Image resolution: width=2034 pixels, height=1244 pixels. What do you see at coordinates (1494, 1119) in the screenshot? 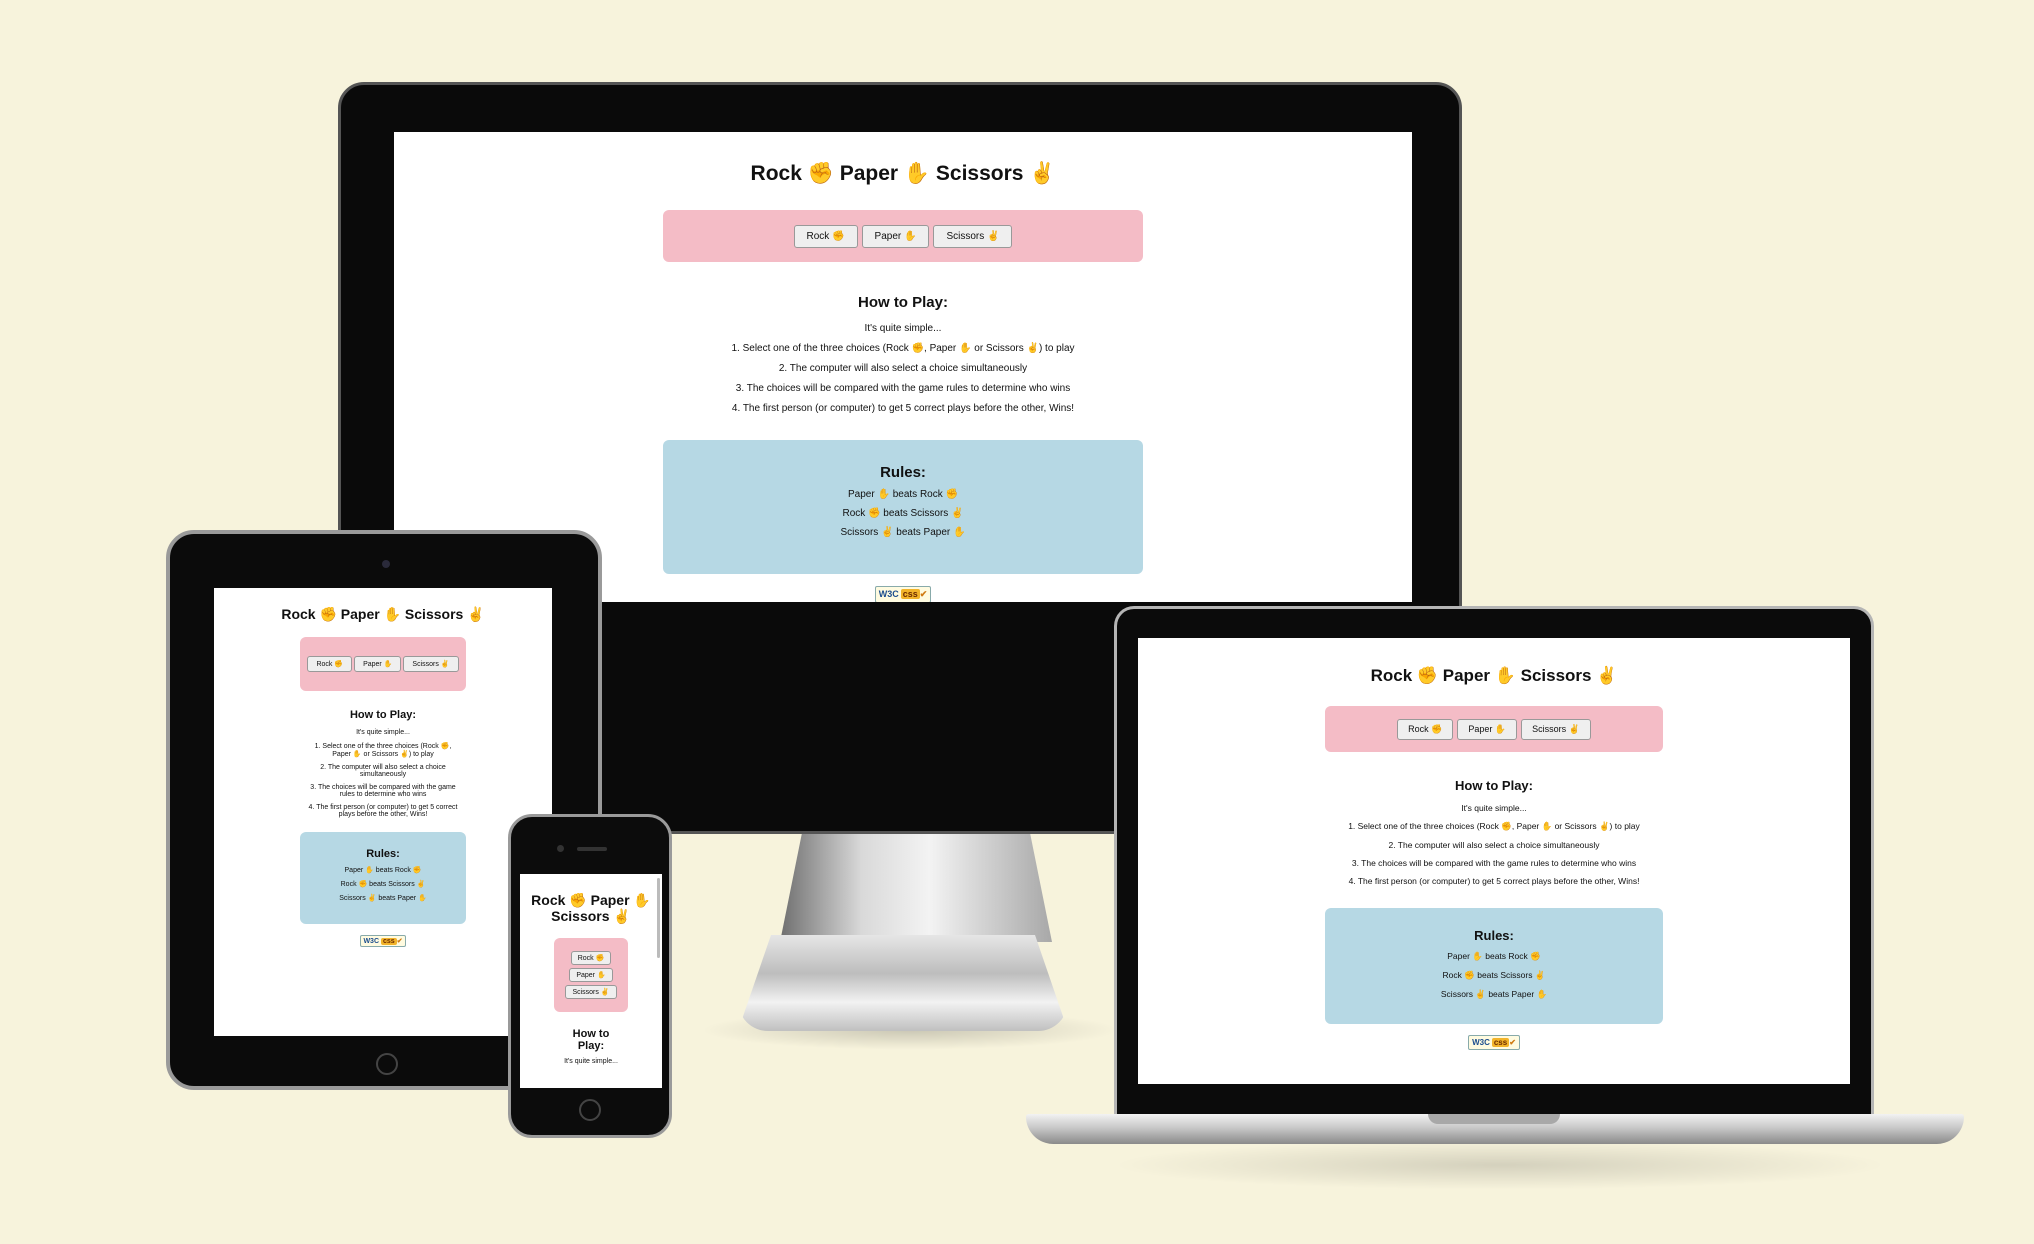
I see `laptop-notch` at bounding box center [1494, 1119].